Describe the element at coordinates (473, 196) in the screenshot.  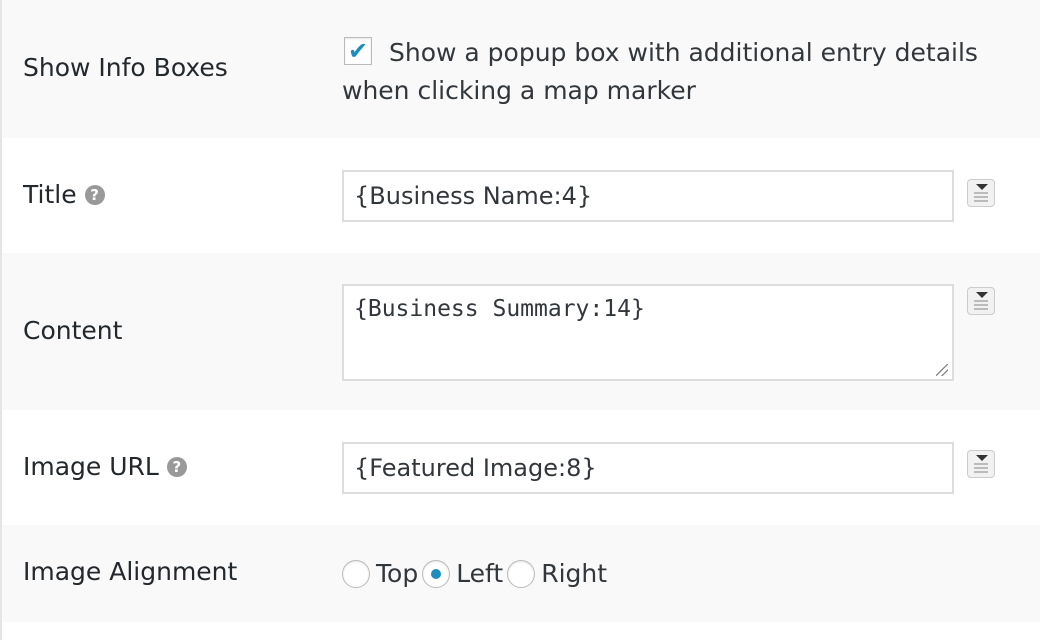
I see `title-input-value: {Business Name:4}` at that location.